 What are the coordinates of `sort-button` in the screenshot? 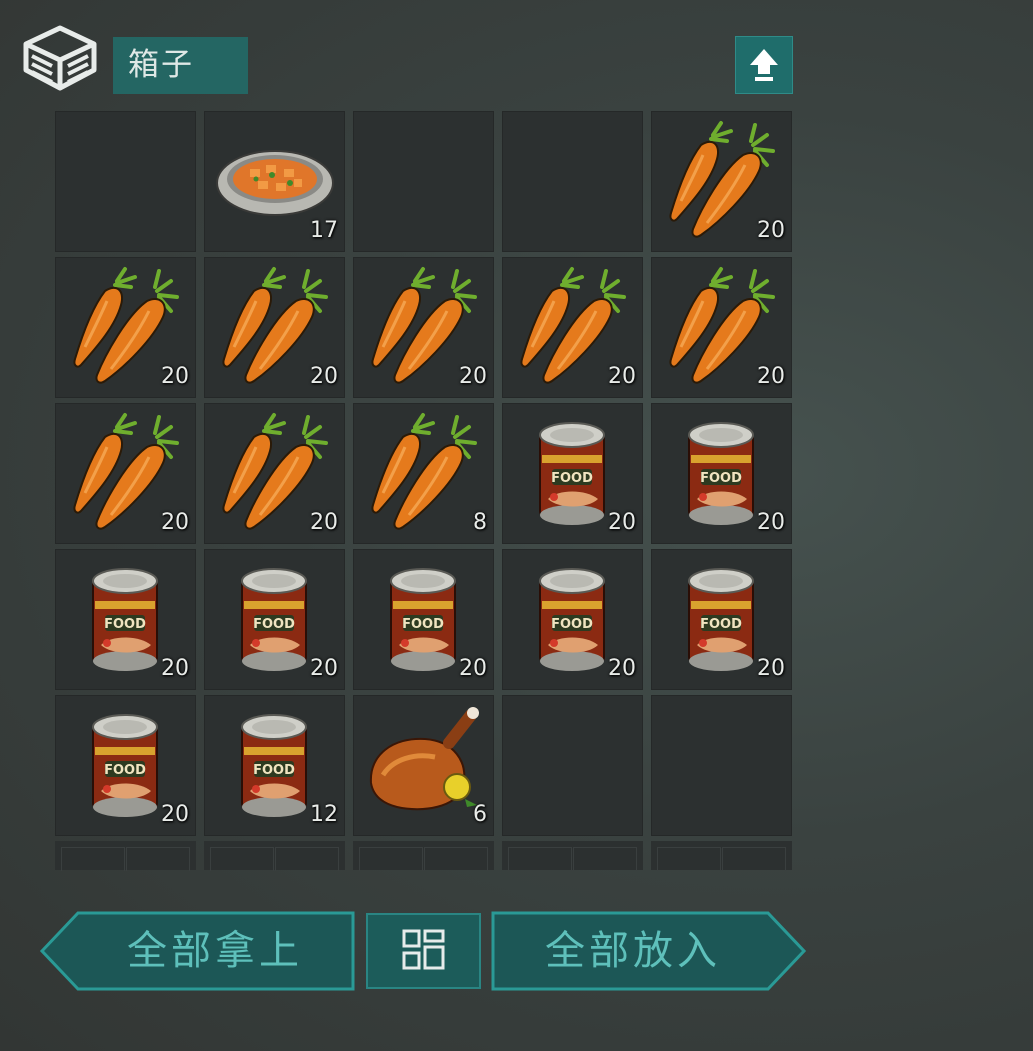 It's located at (423, 951).